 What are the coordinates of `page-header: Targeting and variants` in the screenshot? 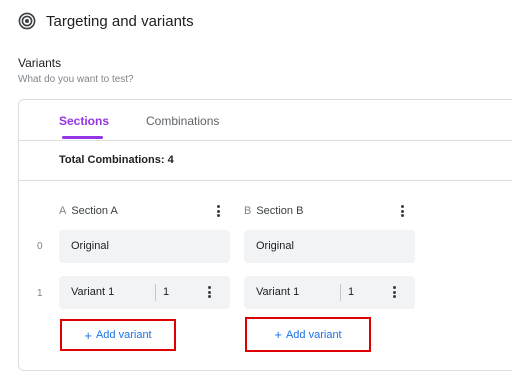 It's located at (106, 21).